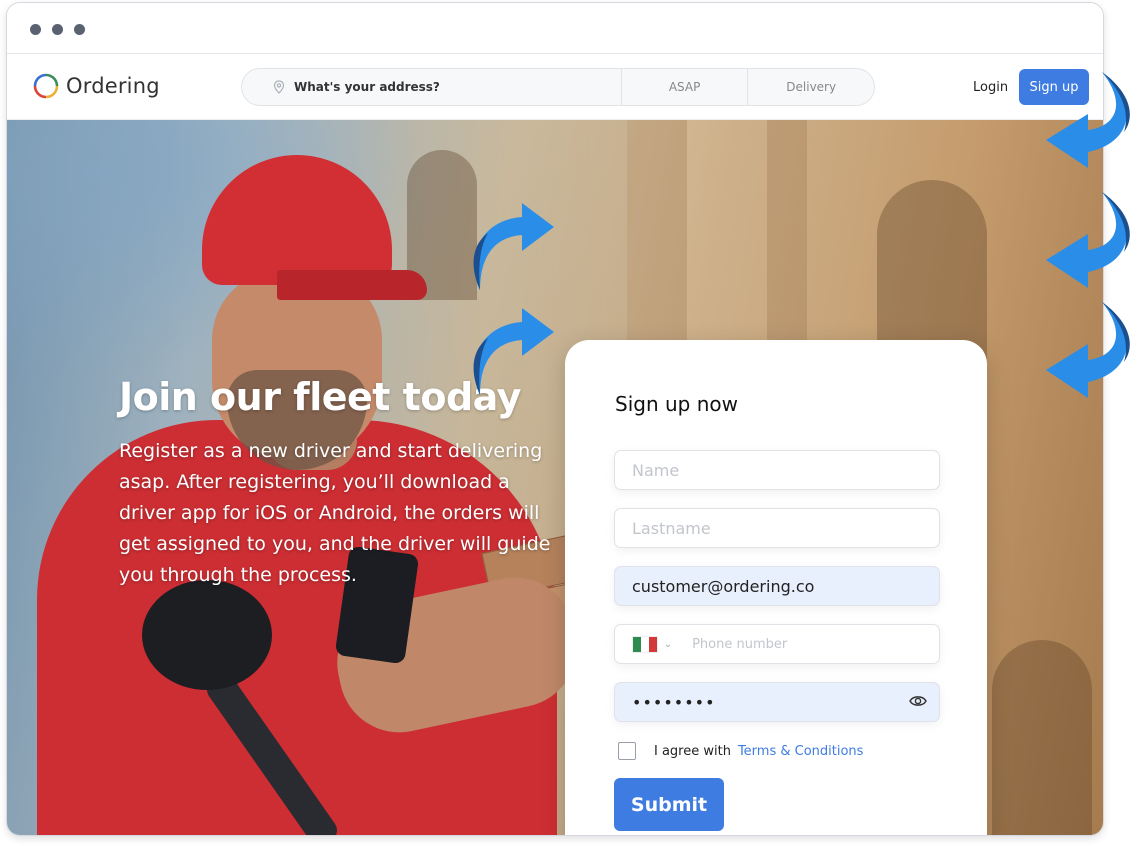 This screenshot has height=846, width=1140. What do you see at coordinates (815, 644) in the screenshot?
I see `phone-input` at bounding box center [815, 644].